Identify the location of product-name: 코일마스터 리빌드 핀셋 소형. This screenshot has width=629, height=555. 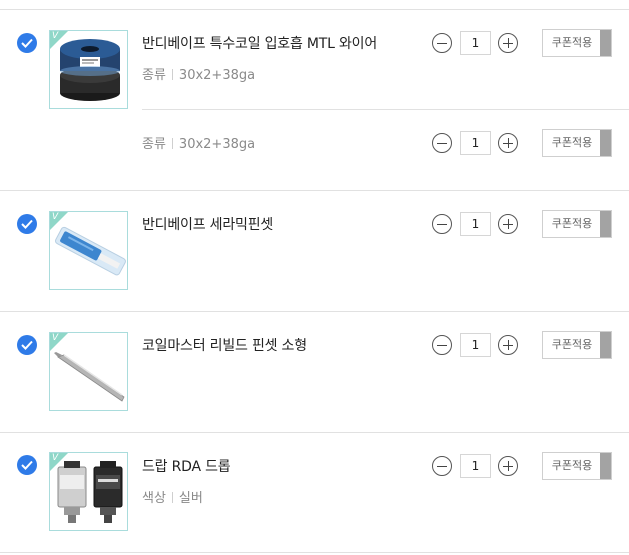
(224, 345).